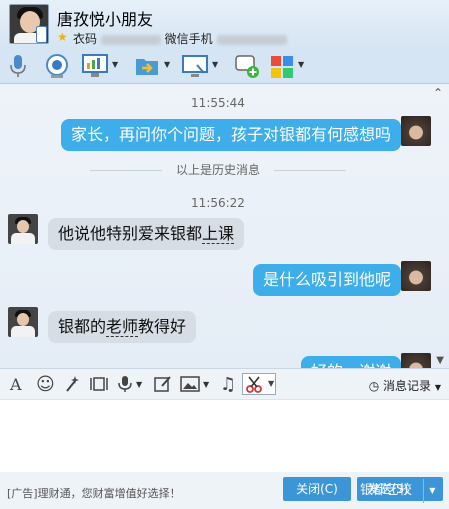 This screenshot has width=449, height=509. What do you see at coordinates (188, 39) in the screenshot?
I see `signature-mid: 微信手机` at bounding box center [188, 39].